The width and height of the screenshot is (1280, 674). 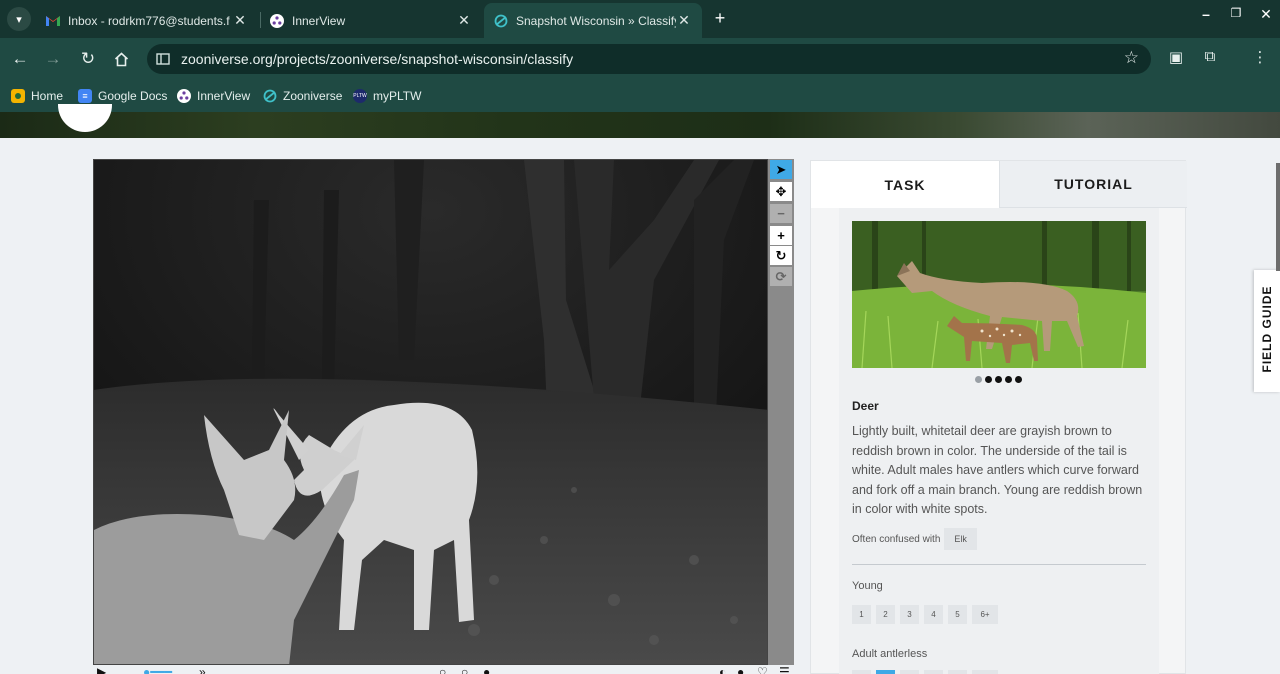 I want to click on tab-task: TASK, so click(x=905, y=184).